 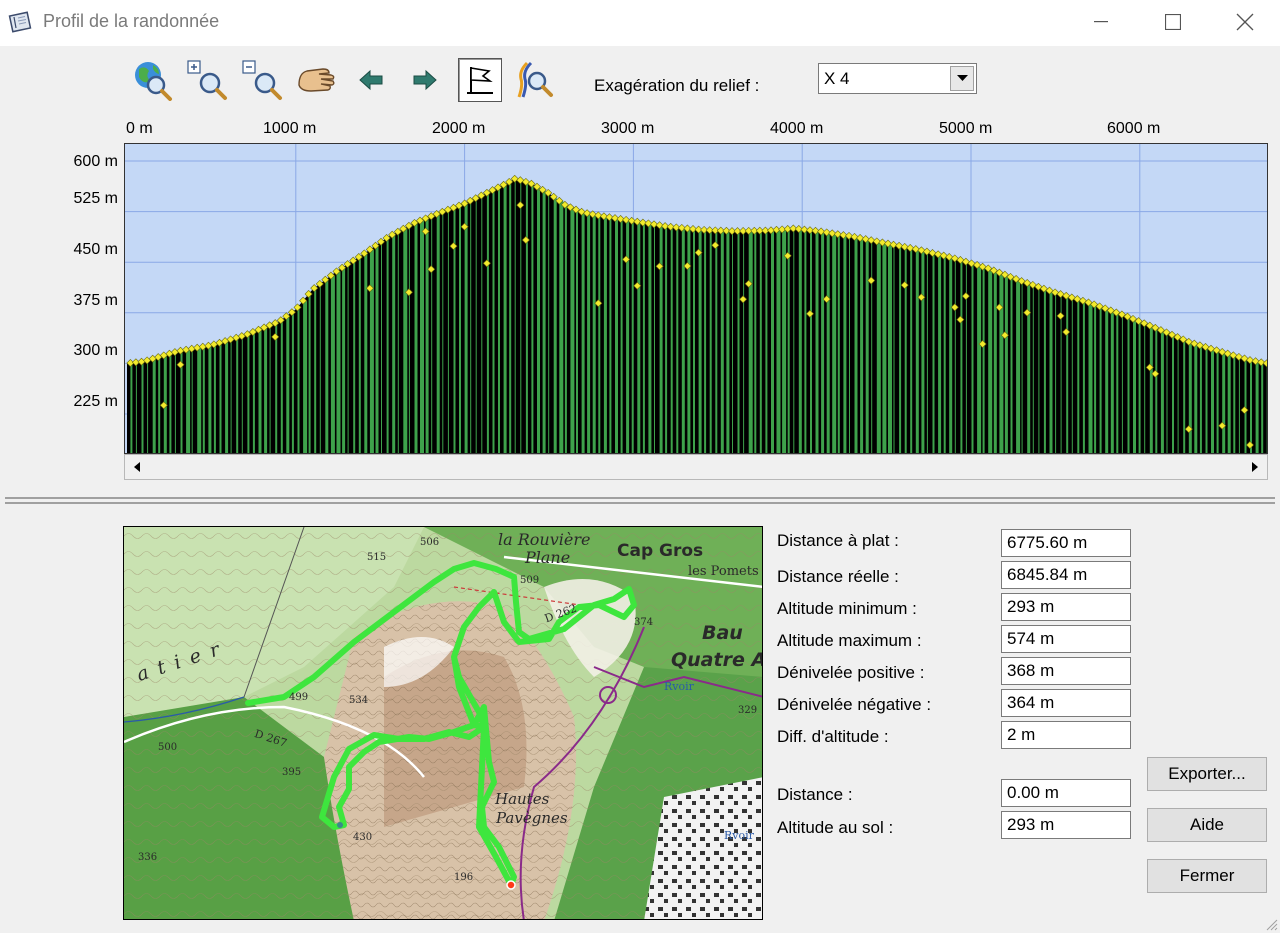 I want to click on scroll-left-button, so click(x=137, y=467).